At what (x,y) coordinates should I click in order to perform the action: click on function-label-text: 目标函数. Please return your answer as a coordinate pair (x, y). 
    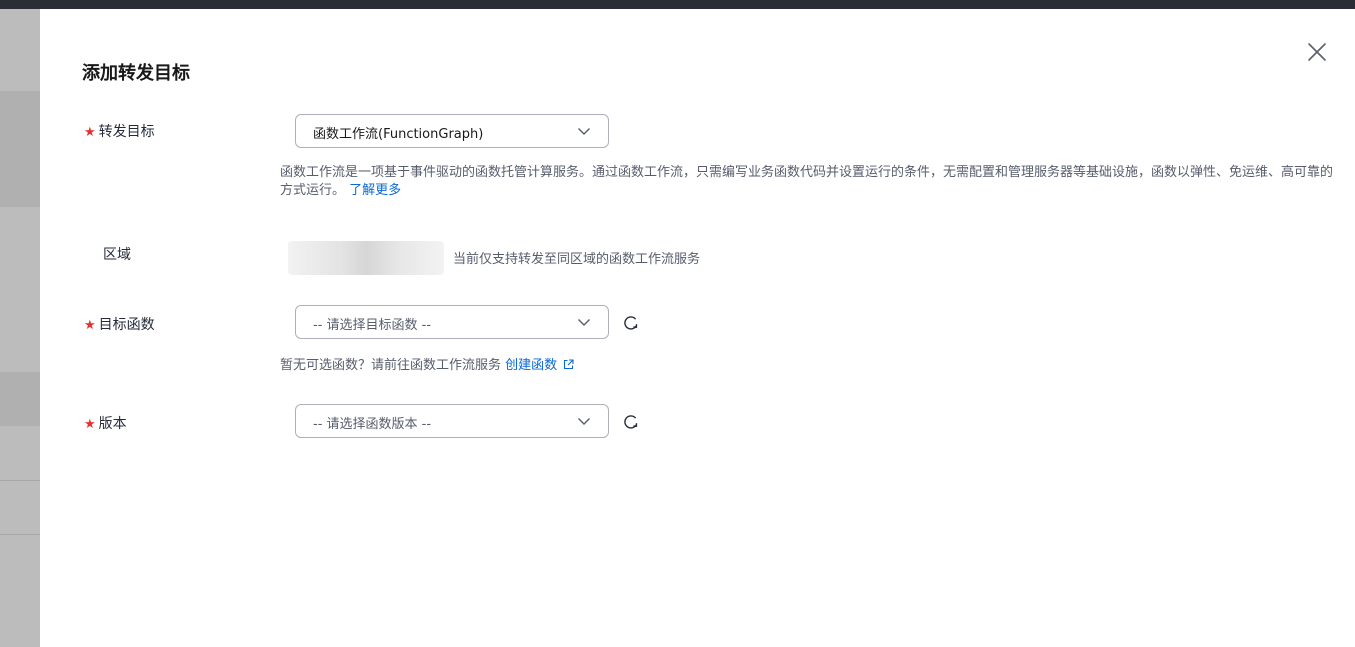
    Looking at the image, I should click on (126, 325).